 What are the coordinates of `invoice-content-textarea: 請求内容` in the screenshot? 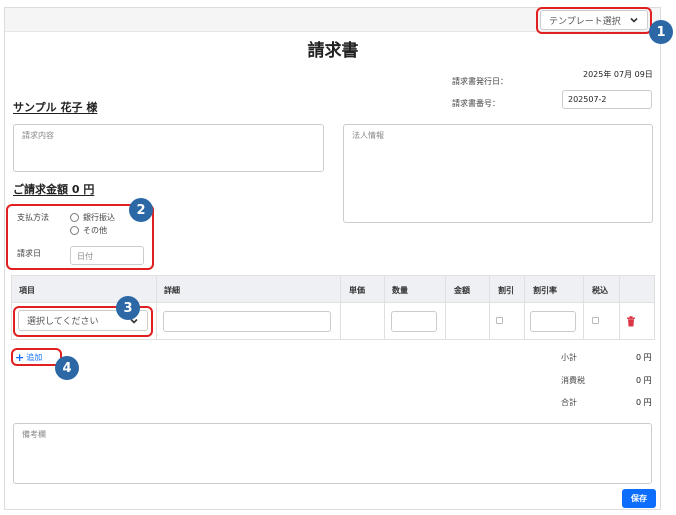 It's located at (168, 148).